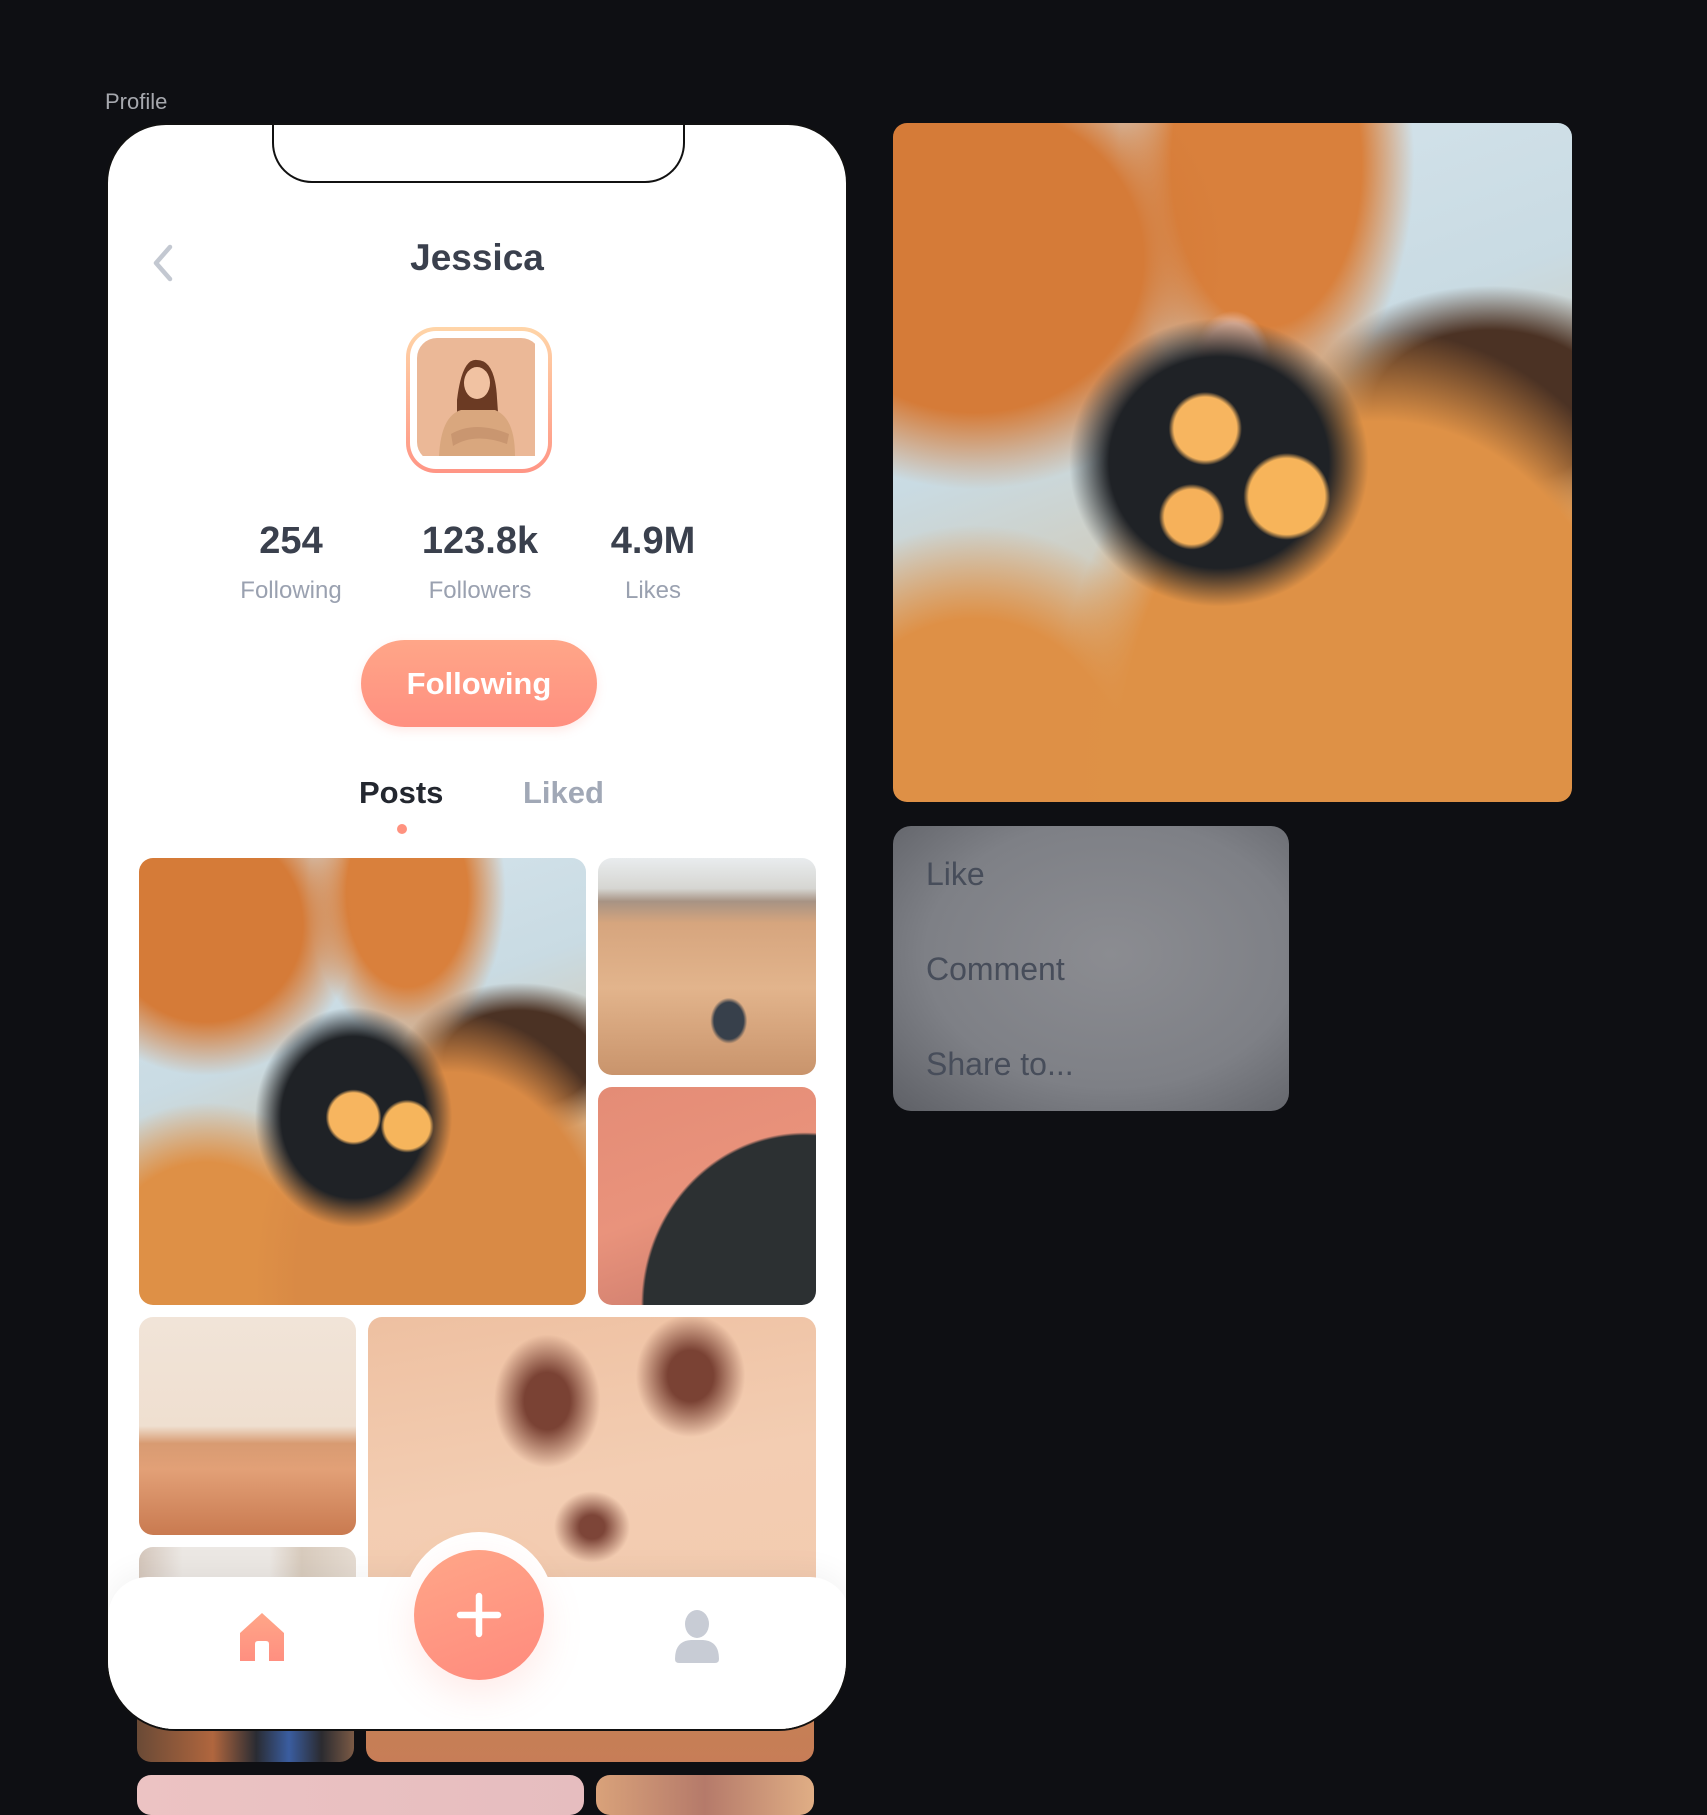 This screenshot has height=1815, width=1707. I want to click on following-button: Following, so click(479, 683).